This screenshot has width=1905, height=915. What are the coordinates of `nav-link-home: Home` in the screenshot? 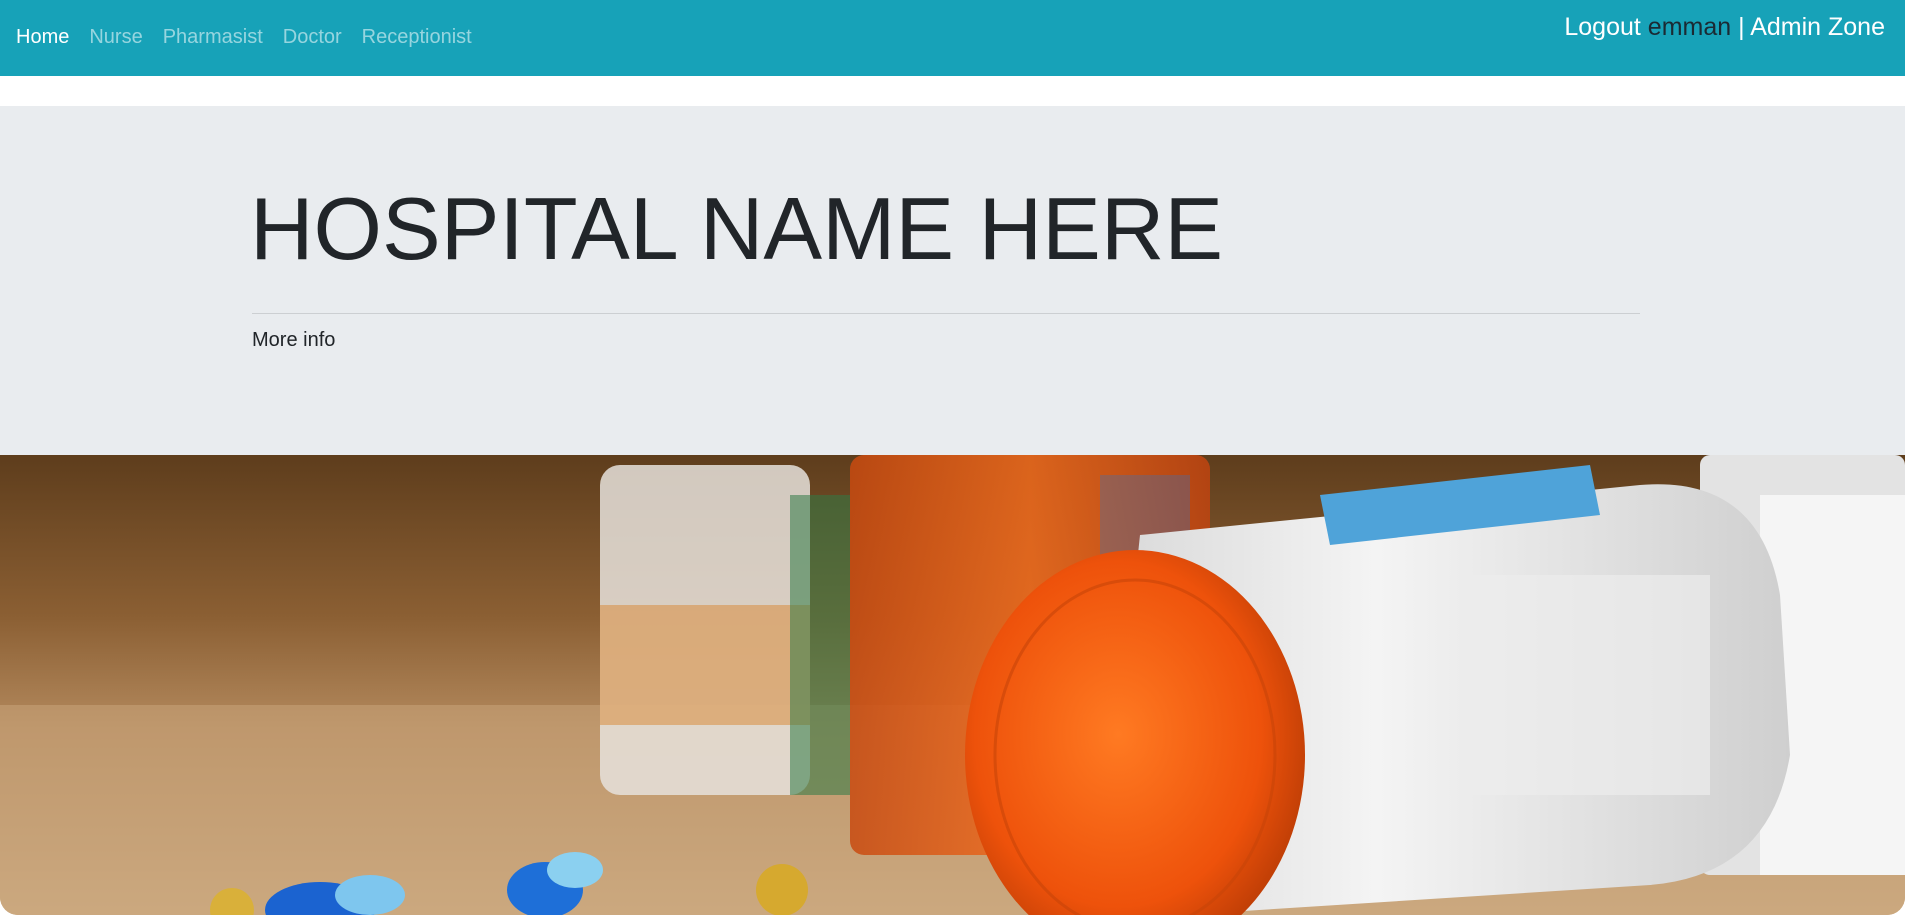 It's located at (42, 37).